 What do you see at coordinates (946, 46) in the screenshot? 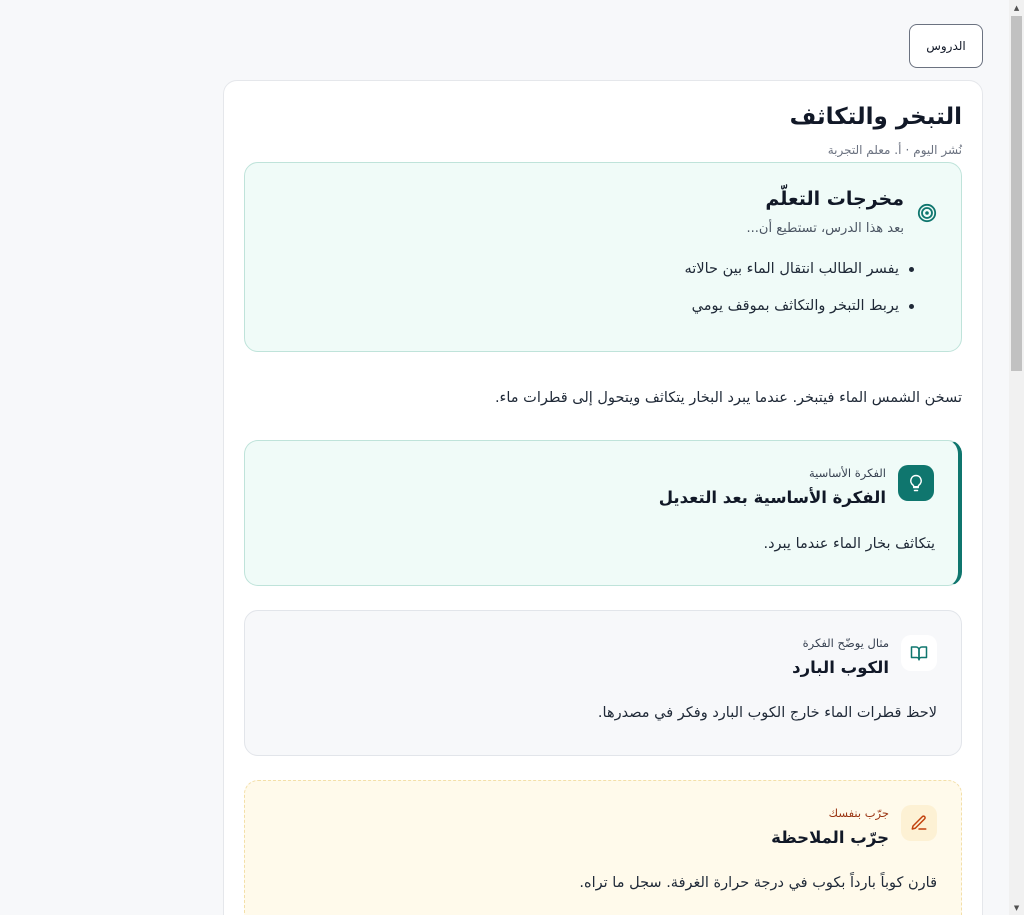
I see `lessons-button: الدروس` at bounding box center [946, 46].